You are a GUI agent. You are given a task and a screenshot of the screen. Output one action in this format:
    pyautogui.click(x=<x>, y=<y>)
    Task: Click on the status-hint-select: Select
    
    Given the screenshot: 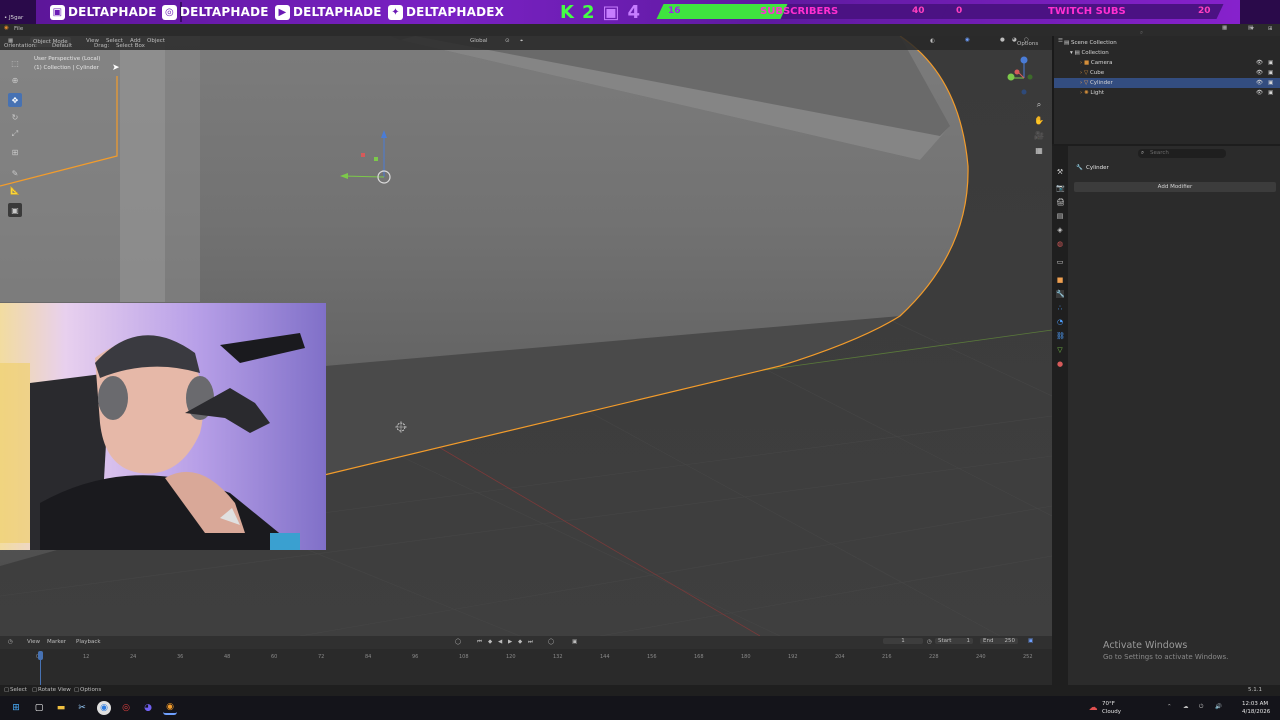 What is the action you would take?
    pyautogui.click(x=18, y=690)
    